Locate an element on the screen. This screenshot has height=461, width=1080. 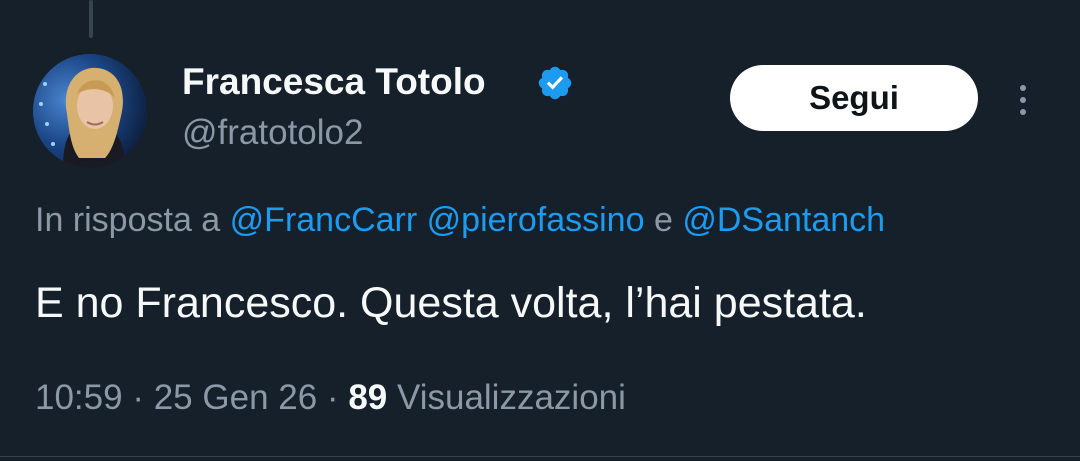
author-name: Francesca Totolo is located at coordinates (334, 82).